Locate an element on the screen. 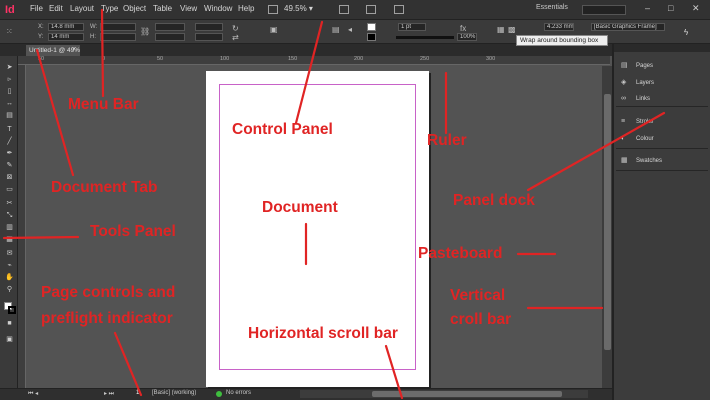  annotation-vertical-scroll-line1: Vertical is located at coordinates (478, 295).